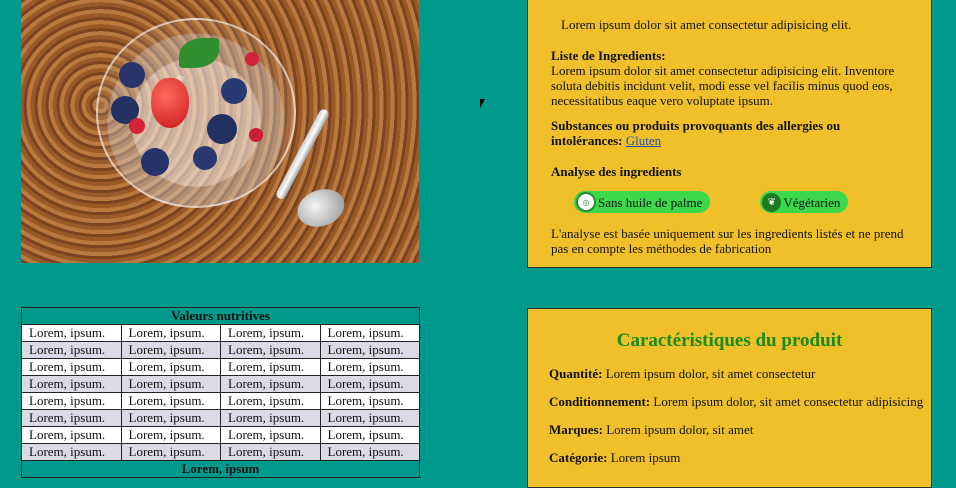 The height and width of the screenshot is (488, 956). What do you see at coordinates (608, 55) in the screenshot?
I see `ingredients-list-heading: Liste de Ingredients:` at bounding box center [608, 55].